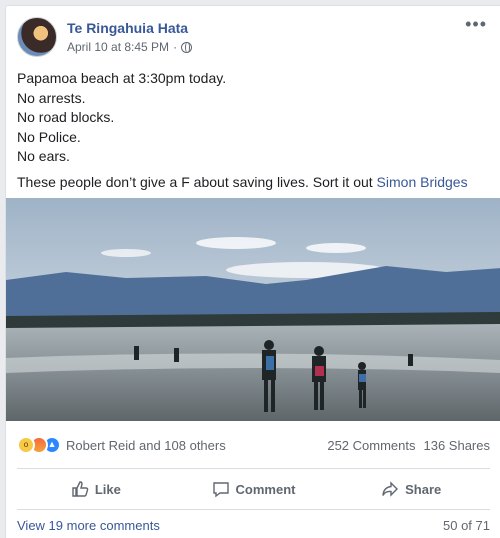 The width and height of the screenshot is (500, 538). Describe the element at coordinates (107, 489) in the screenshot. I see `like-label: Like` at that location.